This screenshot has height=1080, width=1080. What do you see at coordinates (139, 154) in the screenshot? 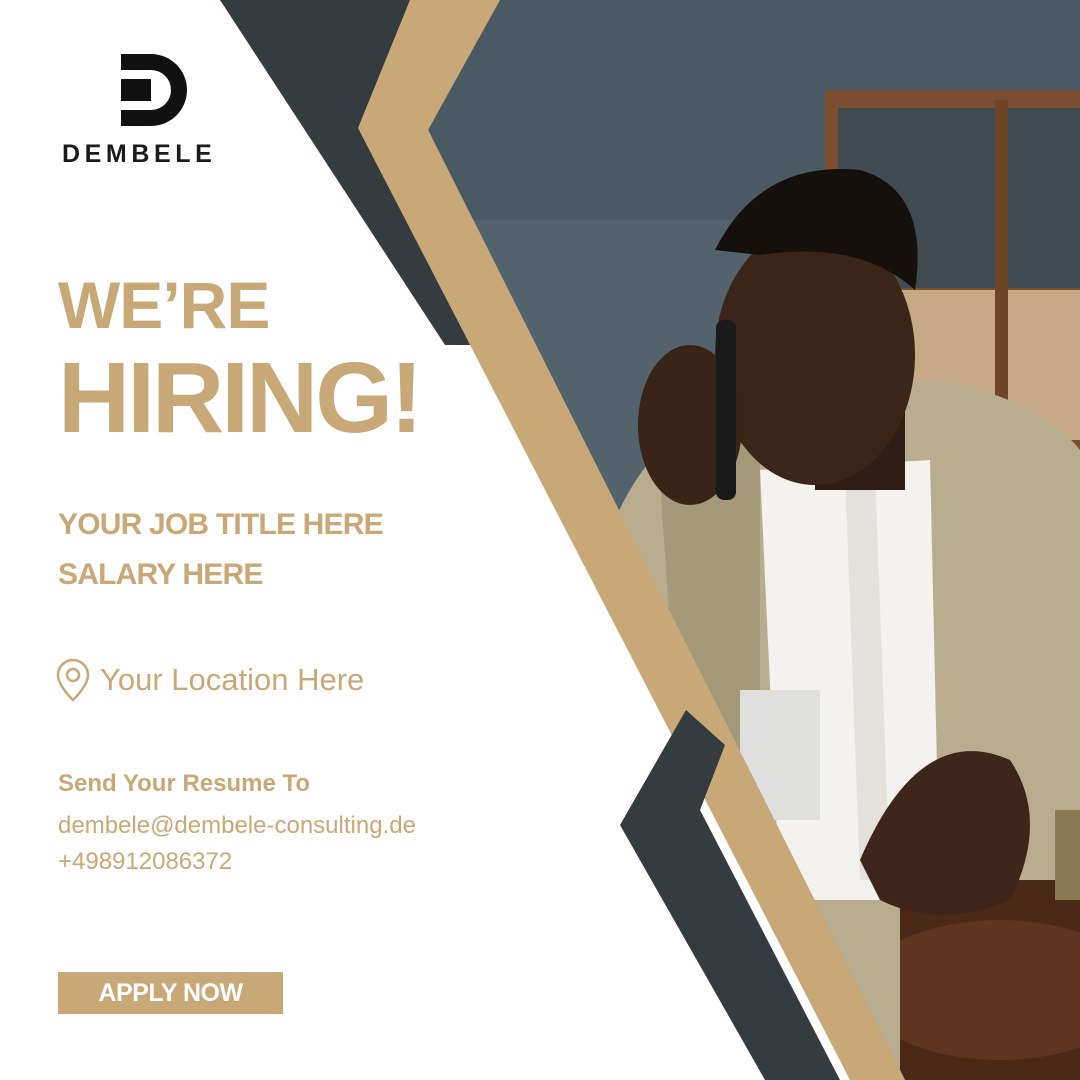
I see `brand-wordmark: DEMBELE` at bounding box center [139, 154].